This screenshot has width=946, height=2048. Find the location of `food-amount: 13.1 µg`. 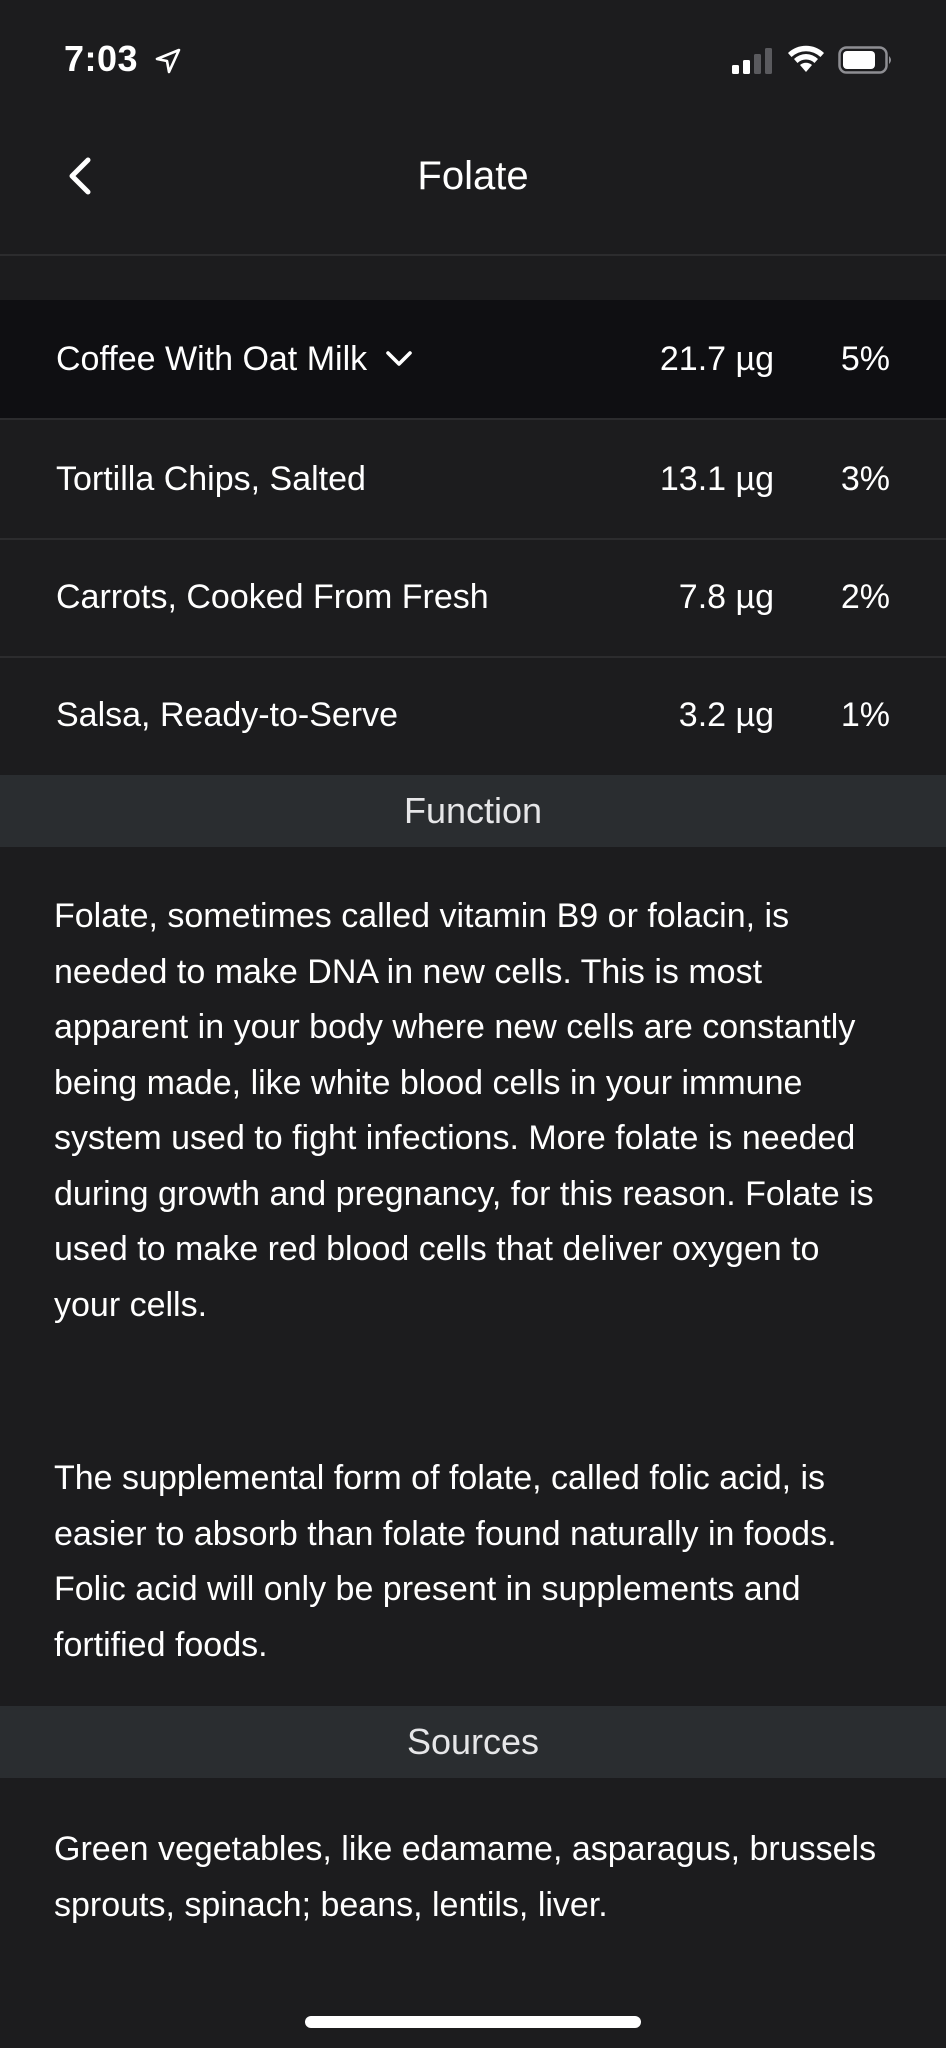

food-amount: 13.1 µg is located at coordinates (716, 479).